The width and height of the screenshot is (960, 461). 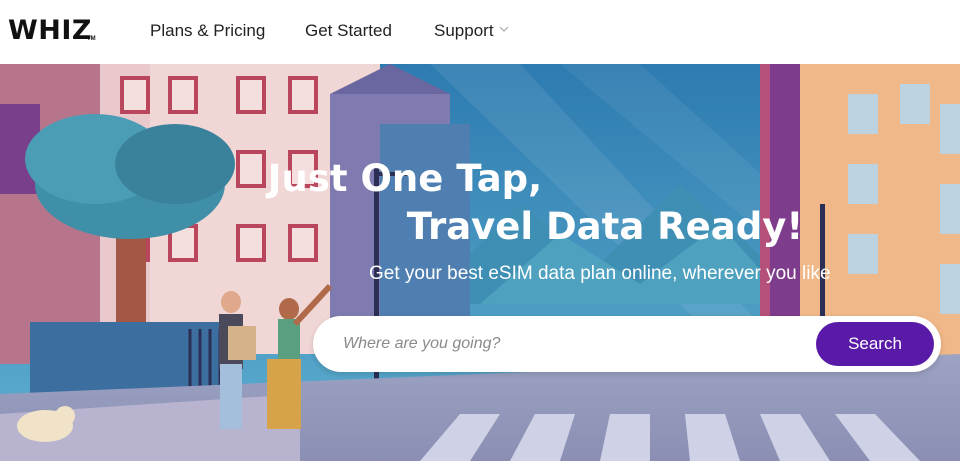 I want to click on nav-support: Support, so click(x=472, y=31).